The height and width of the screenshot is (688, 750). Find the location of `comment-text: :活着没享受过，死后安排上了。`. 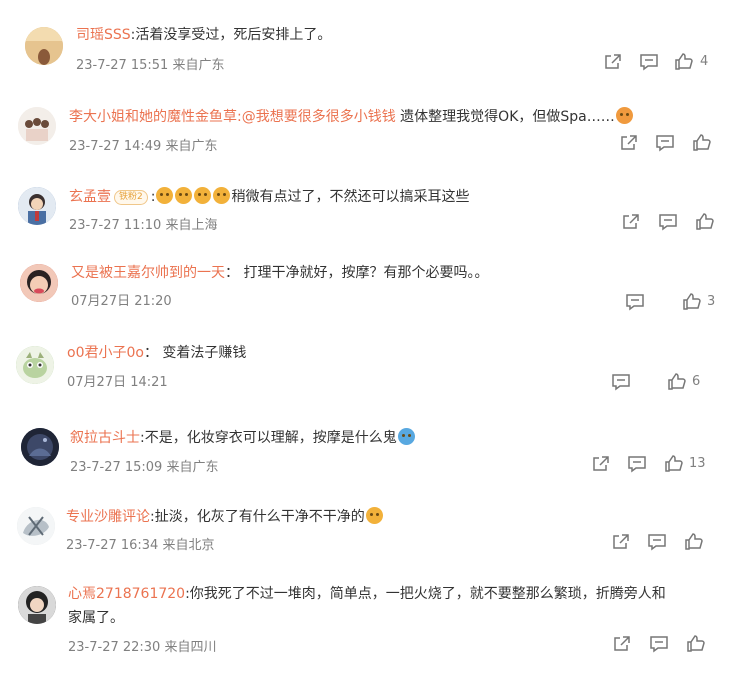

comment-text: :活着没享受过，死后安排上了。 is located at coordinates (231, 35).